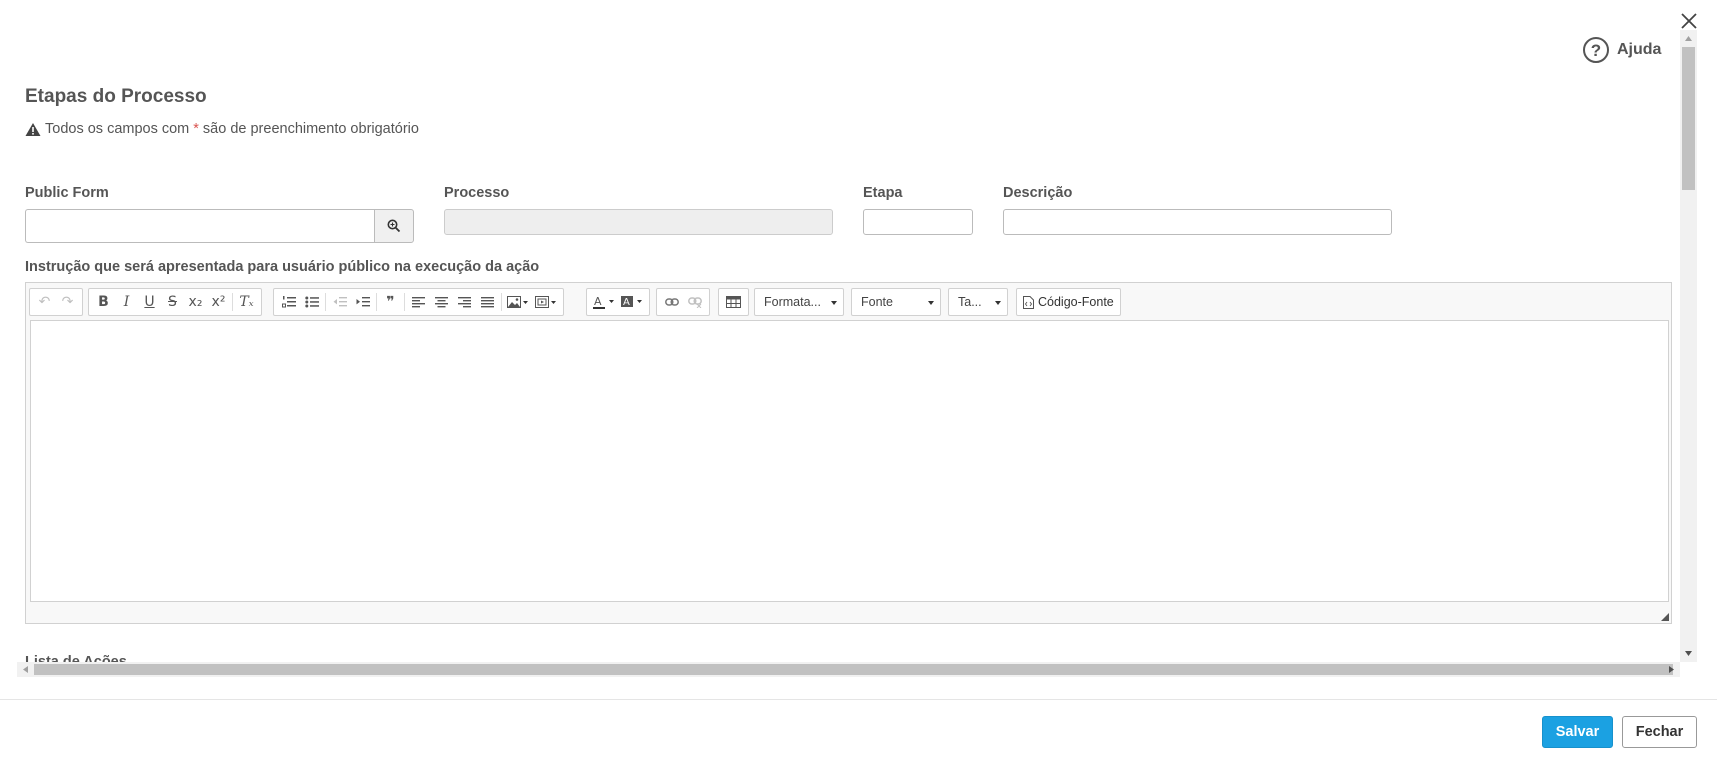 This screenshot has height=760, width=1717. I want to click on footer-divider, so click(858, 699).